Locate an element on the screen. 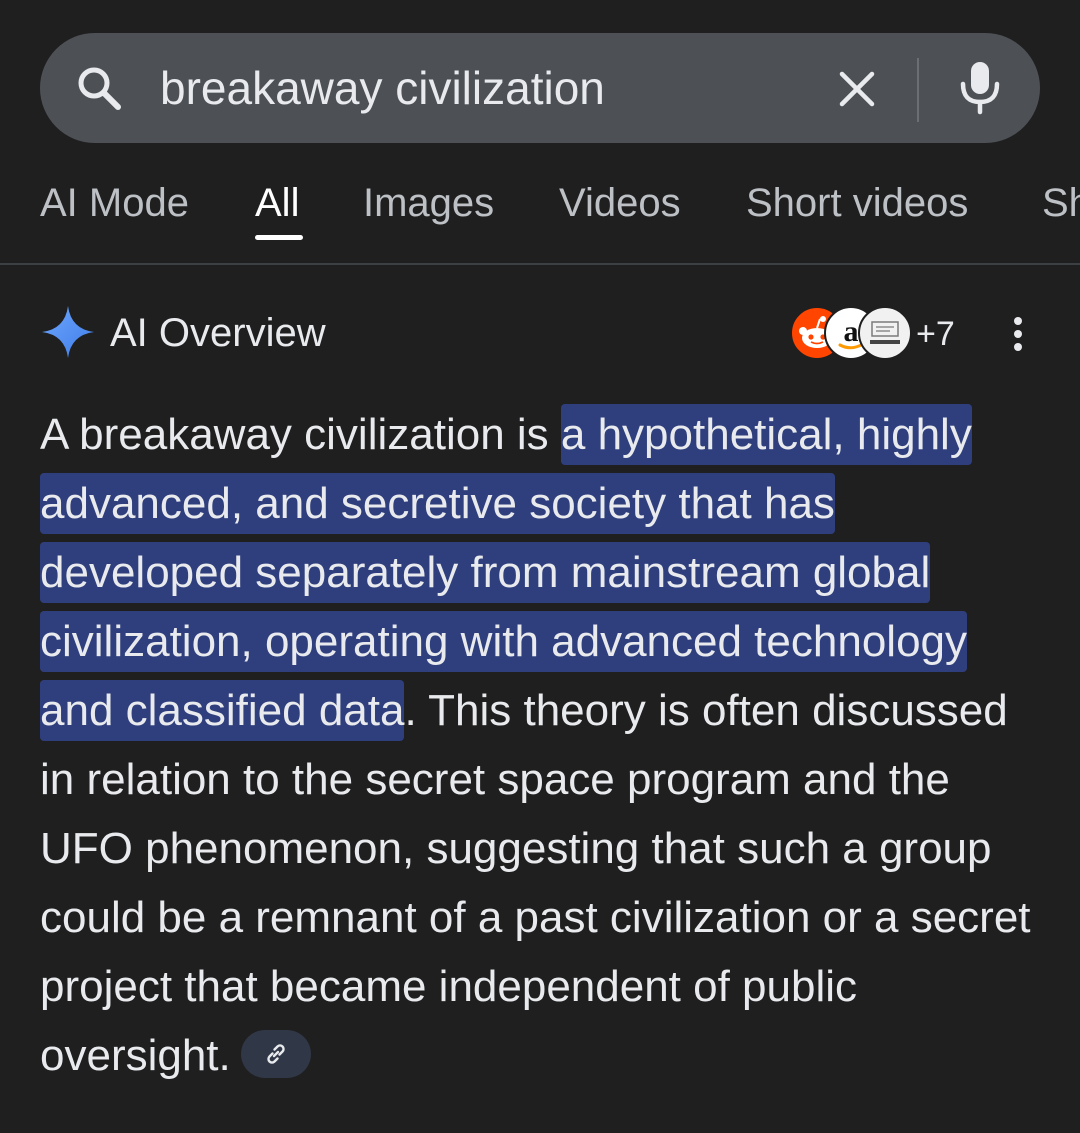 The width and height of the screenshot is (1080, 1133). link-chip is located at coordinates (275, 1054).